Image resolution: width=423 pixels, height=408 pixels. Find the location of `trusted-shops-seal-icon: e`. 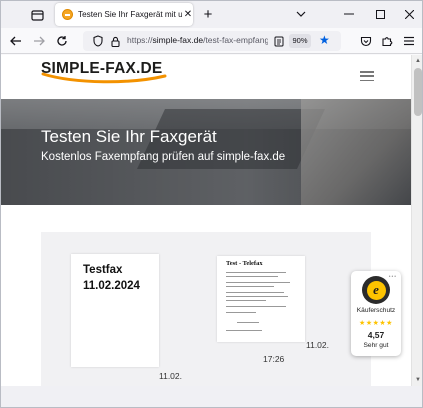

trusted-shops-seal-icon: e is located at coordinates (376, 290).